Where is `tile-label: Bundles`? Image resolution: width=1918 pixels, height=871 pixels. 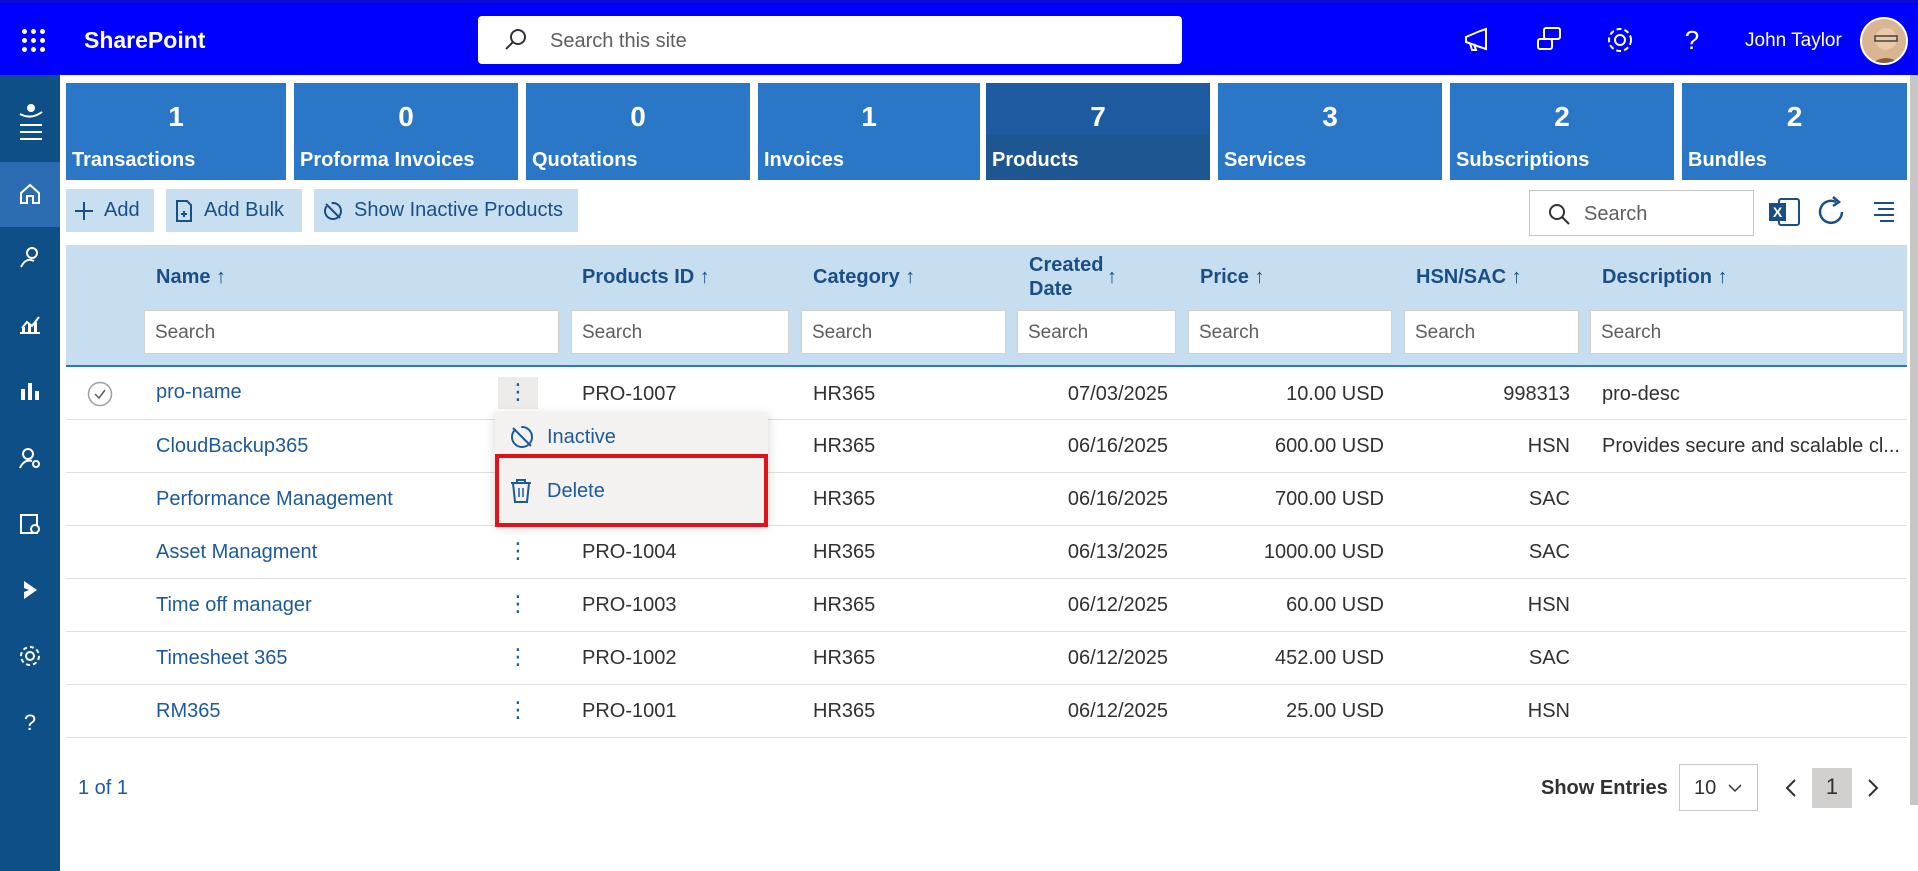
tile-label: Bundles is located at coordinates (1727, 160).